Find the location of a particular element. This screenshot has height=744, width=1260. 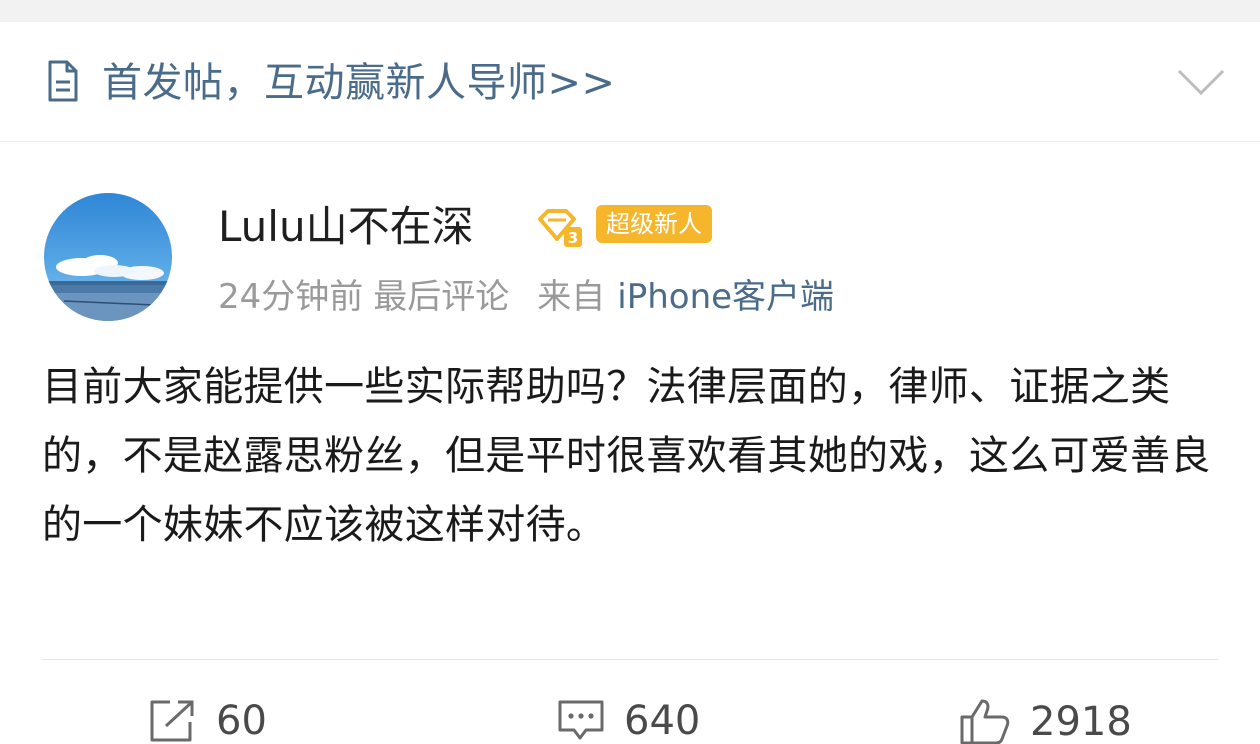

comment-count: 640 is located at coordinates (662, 721).